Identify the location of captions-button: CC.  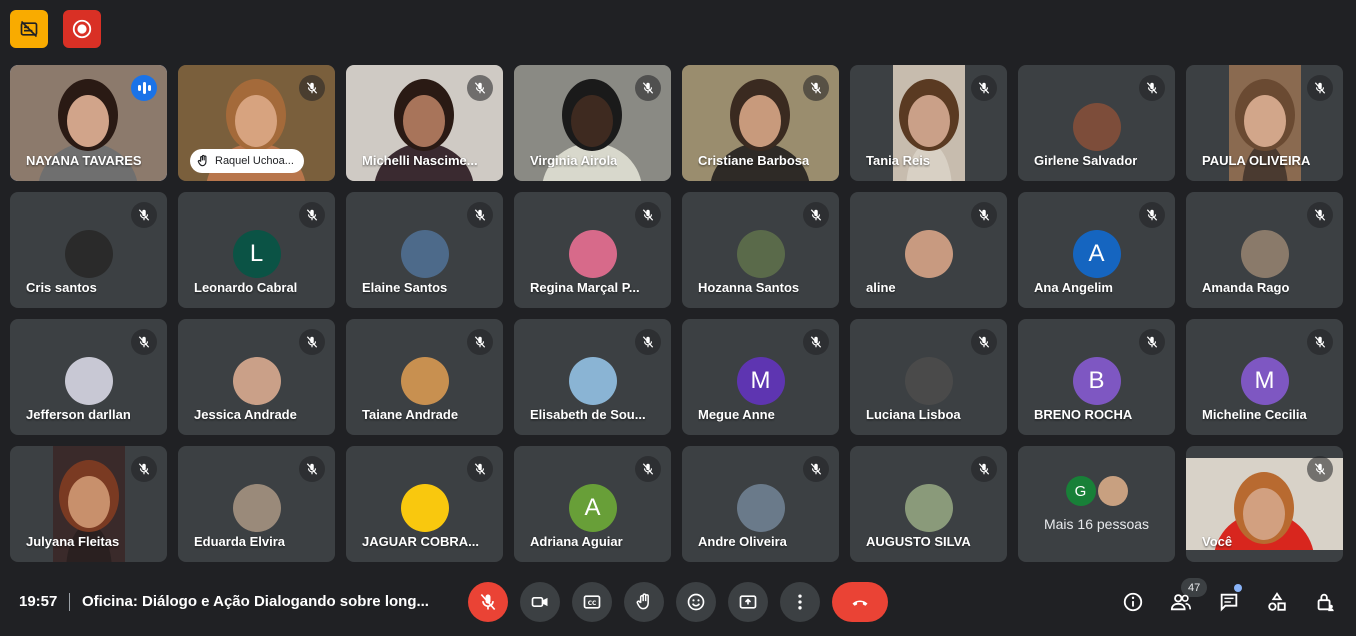
(592, 602).